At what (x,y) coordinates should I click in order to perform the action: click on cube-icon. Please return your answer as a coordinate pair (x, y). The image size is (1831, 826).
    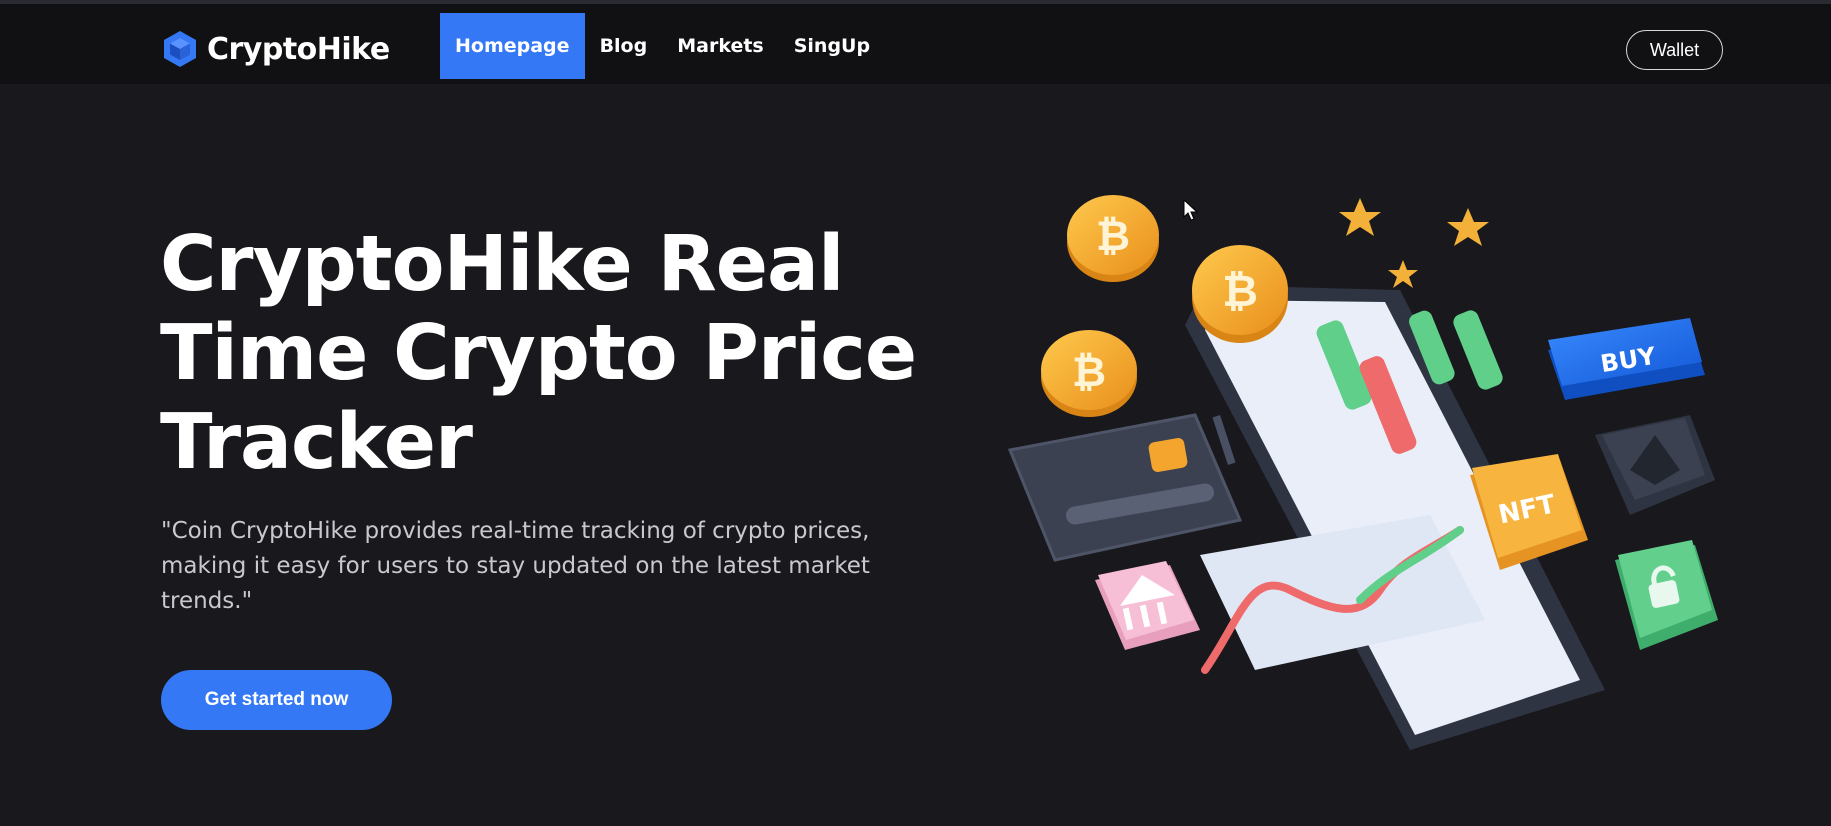
    Looking at the image, I should click on (180, 49).